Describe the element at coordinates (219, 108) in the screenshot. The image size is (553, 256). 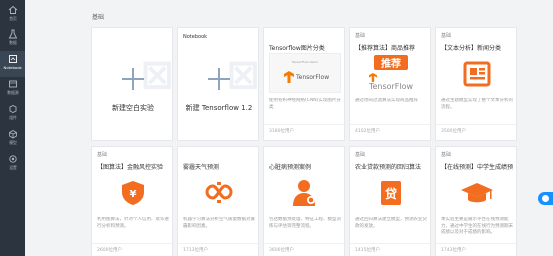
I see `card-label: 新建 Tensorflow 1.2` at that location.